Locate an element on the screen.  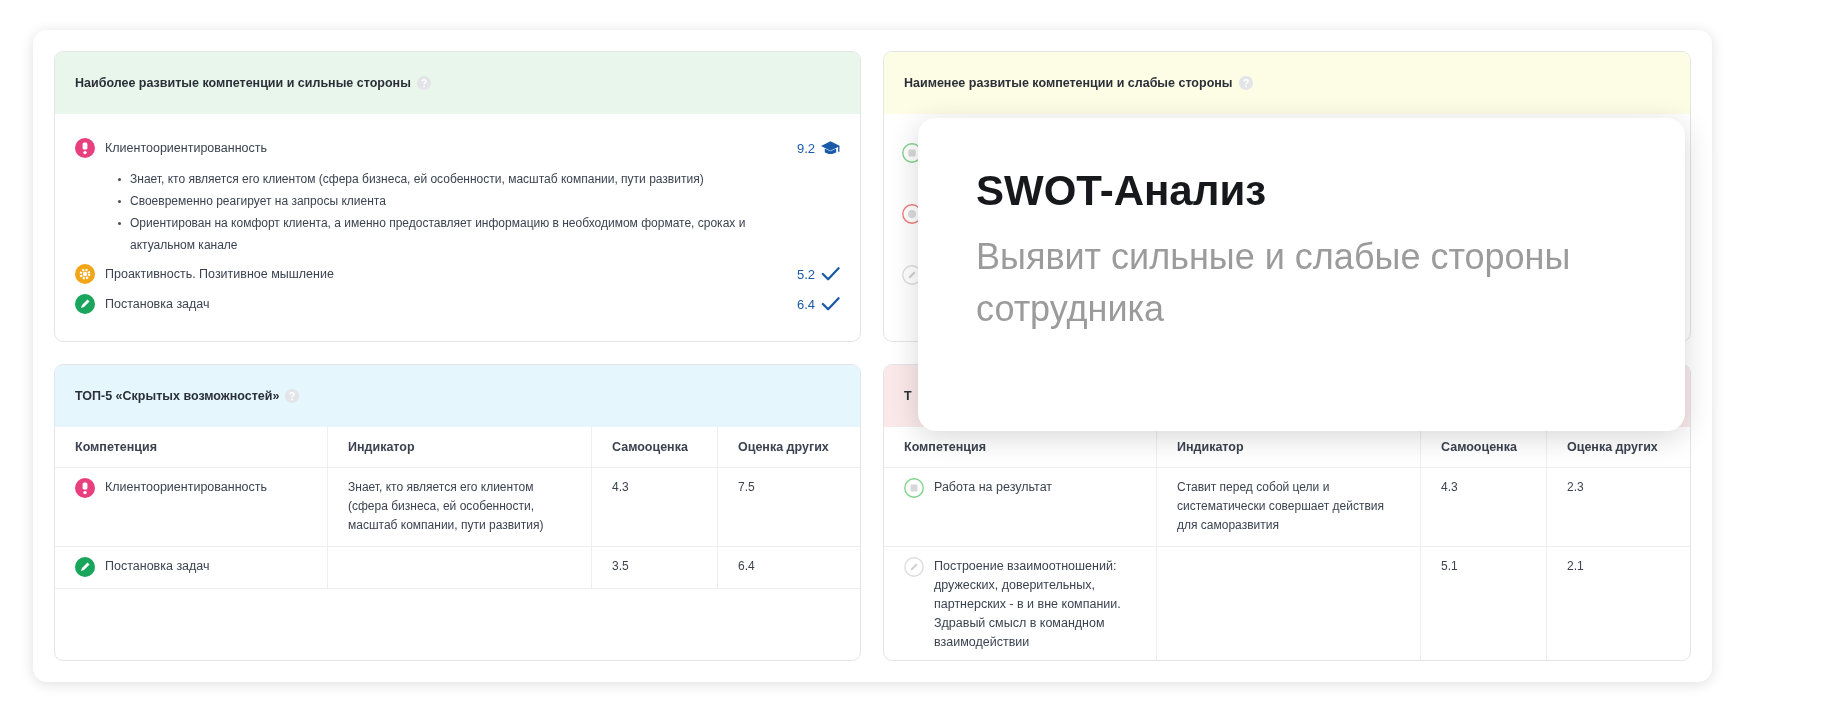
score-value: 5.2 is located at coordinates (805, 274).